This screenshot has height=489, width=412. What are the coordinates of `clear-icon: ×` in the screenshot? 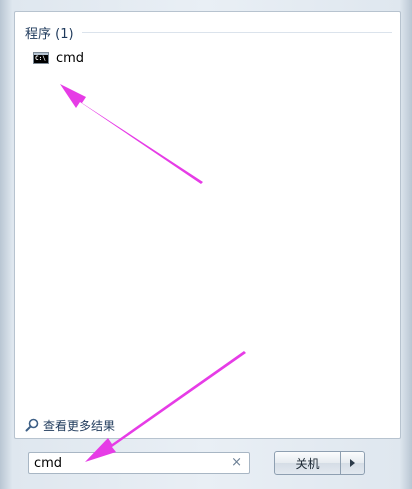 It's located at (236, 463).